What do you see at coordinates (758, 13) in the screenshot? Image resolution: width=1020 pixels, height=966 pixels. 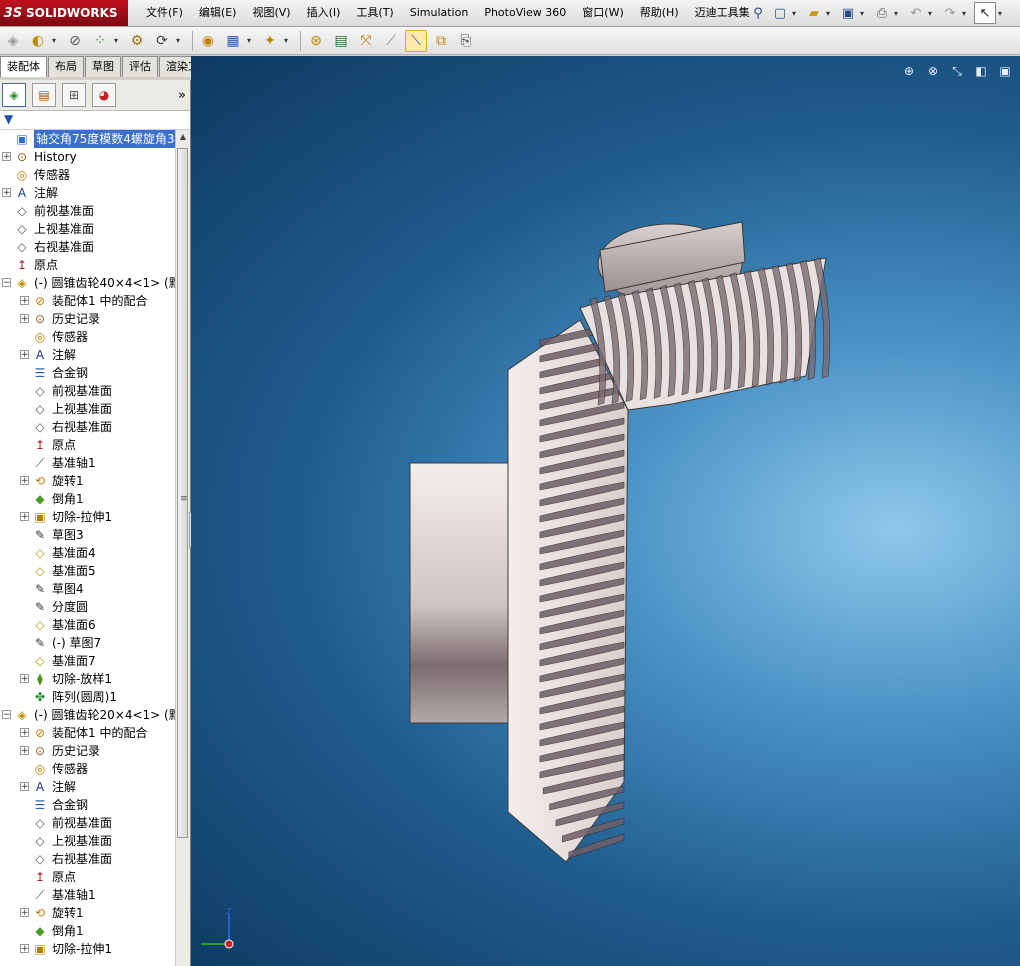 I see `pin-icon: ⚲` at bounding box center [758, 13].